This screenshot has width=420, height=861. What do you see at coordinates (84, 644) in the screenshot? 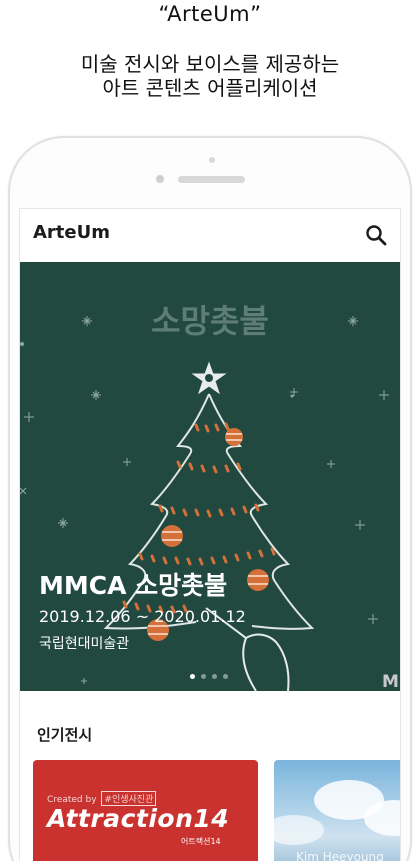
I see `banner-venue: 국립현대미술관` at bounding box center [84, 644].